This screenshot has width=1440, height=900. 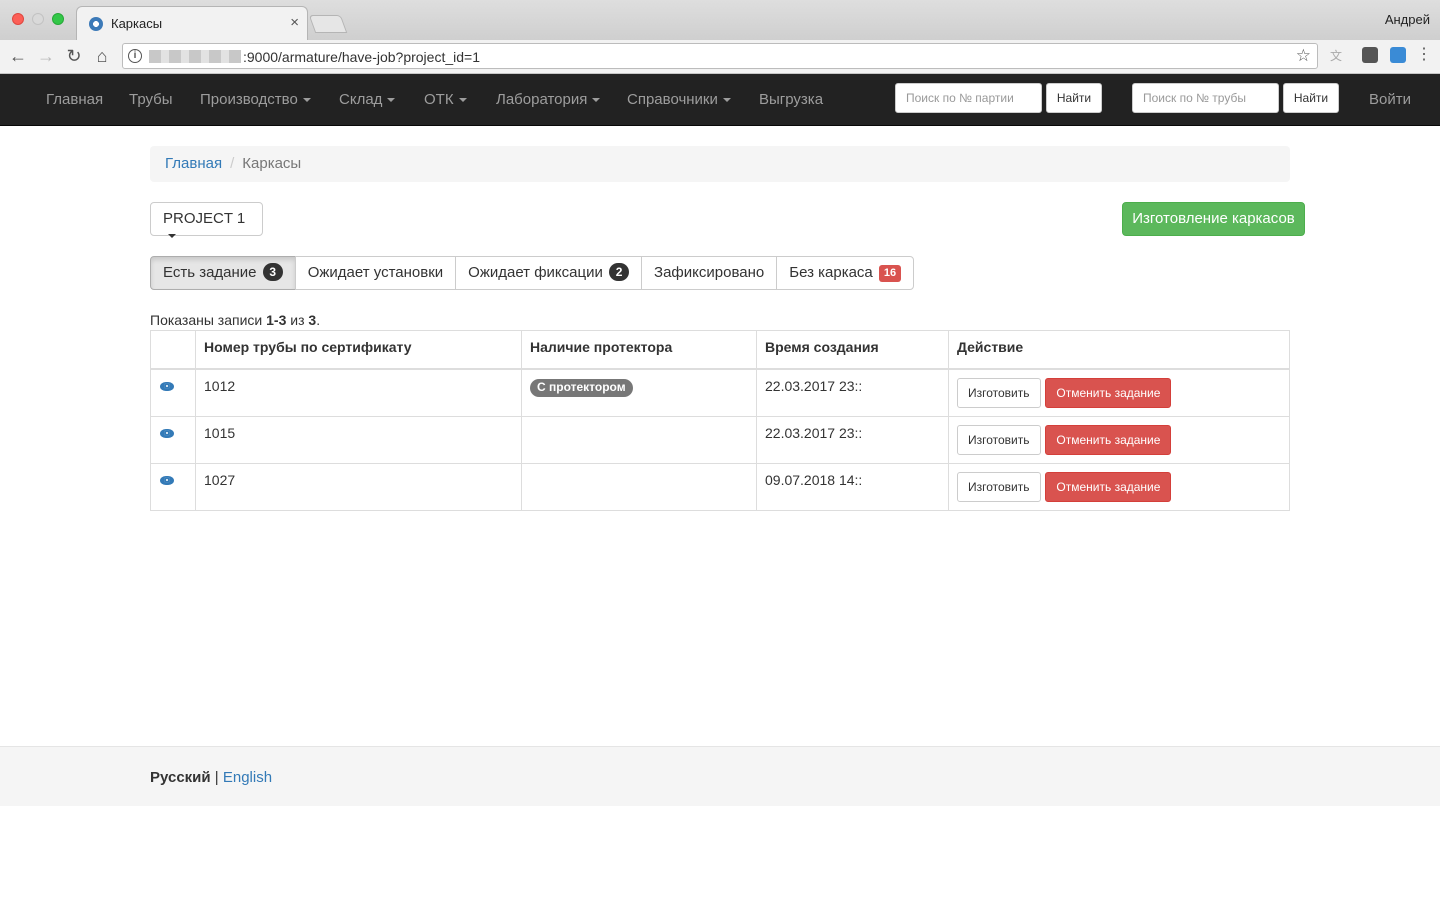 I want to click on tab-awaiting-install: Ожидает установки, so click(x=375, y=273).